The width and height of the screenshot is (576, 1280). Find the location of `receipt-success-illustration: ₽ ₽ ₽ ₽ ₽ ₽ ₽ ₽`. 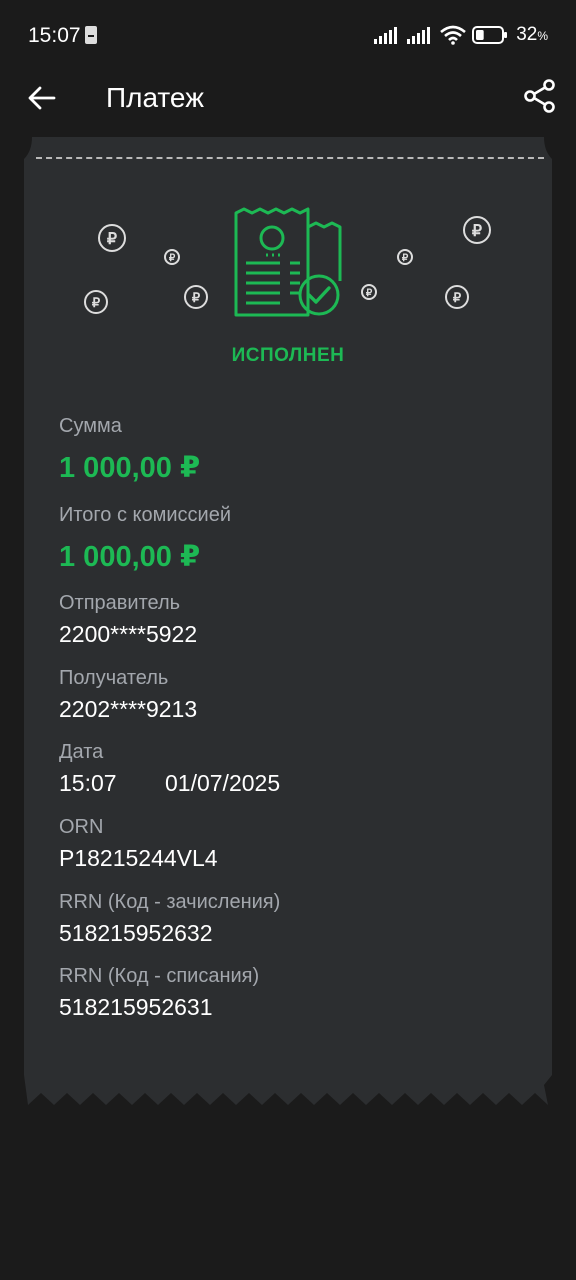

receipt-success-illustration: ₽ ₽ ₽ ₽ ₽ ₽ ₽ ₽ is located at coordinates (287, 262).